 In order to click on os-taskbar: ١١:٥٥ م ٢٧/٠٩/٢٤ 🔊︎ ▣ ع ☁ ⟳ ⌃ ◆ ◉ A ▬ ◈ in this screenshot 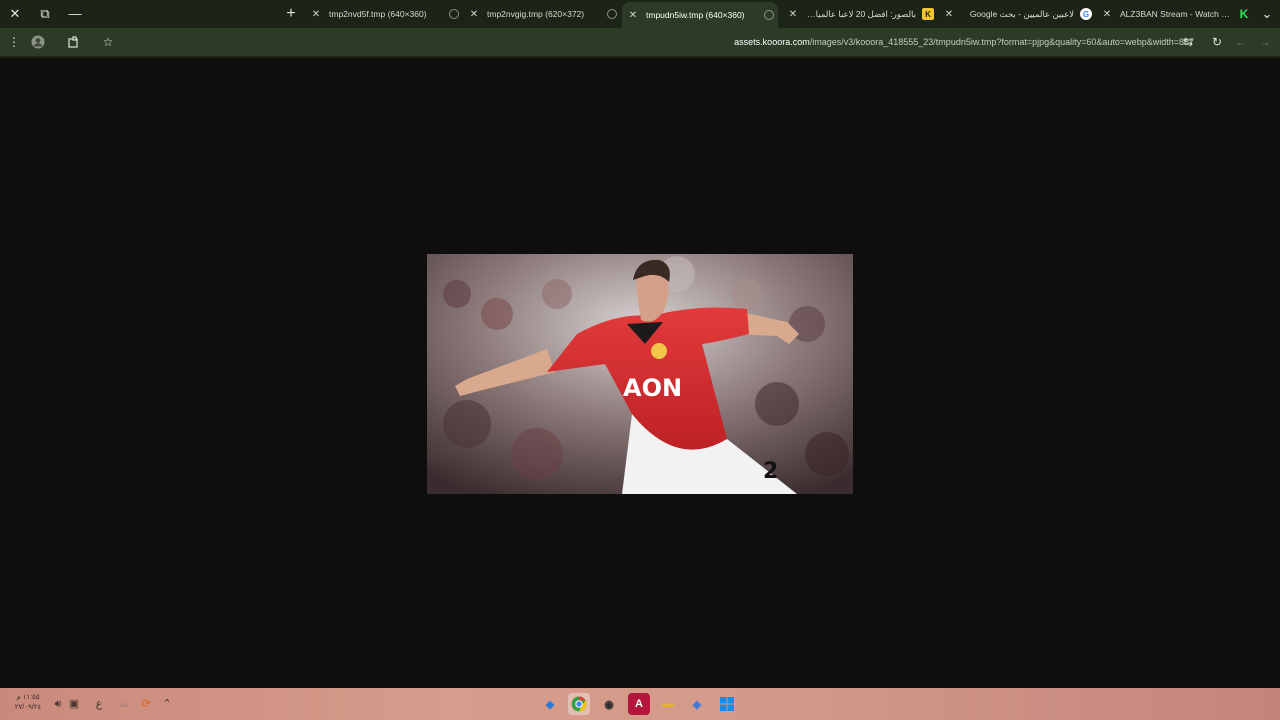, I will do `click(640, 704)`.